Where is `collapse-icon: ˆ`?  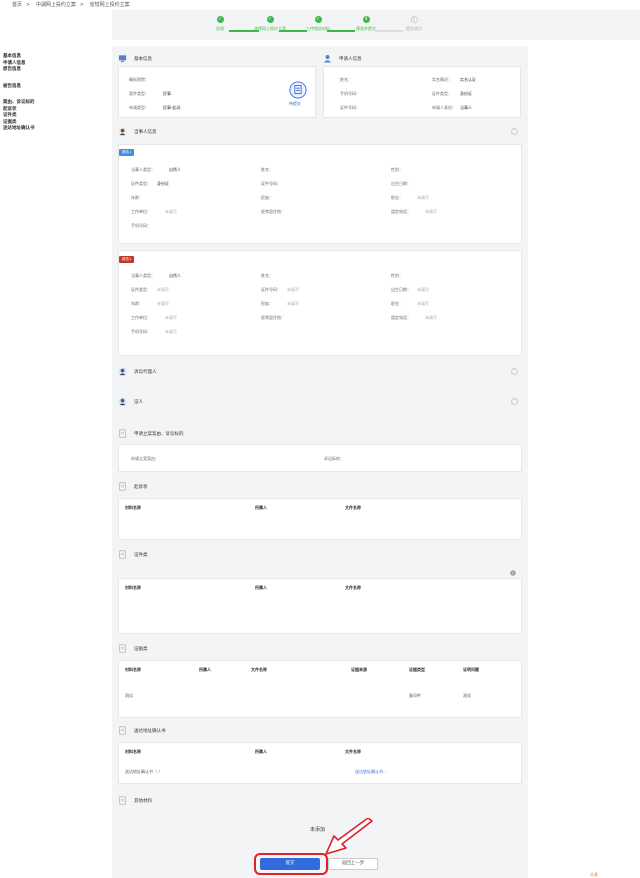 collapse-icon: ˆ is located at coordinates (514, 131).